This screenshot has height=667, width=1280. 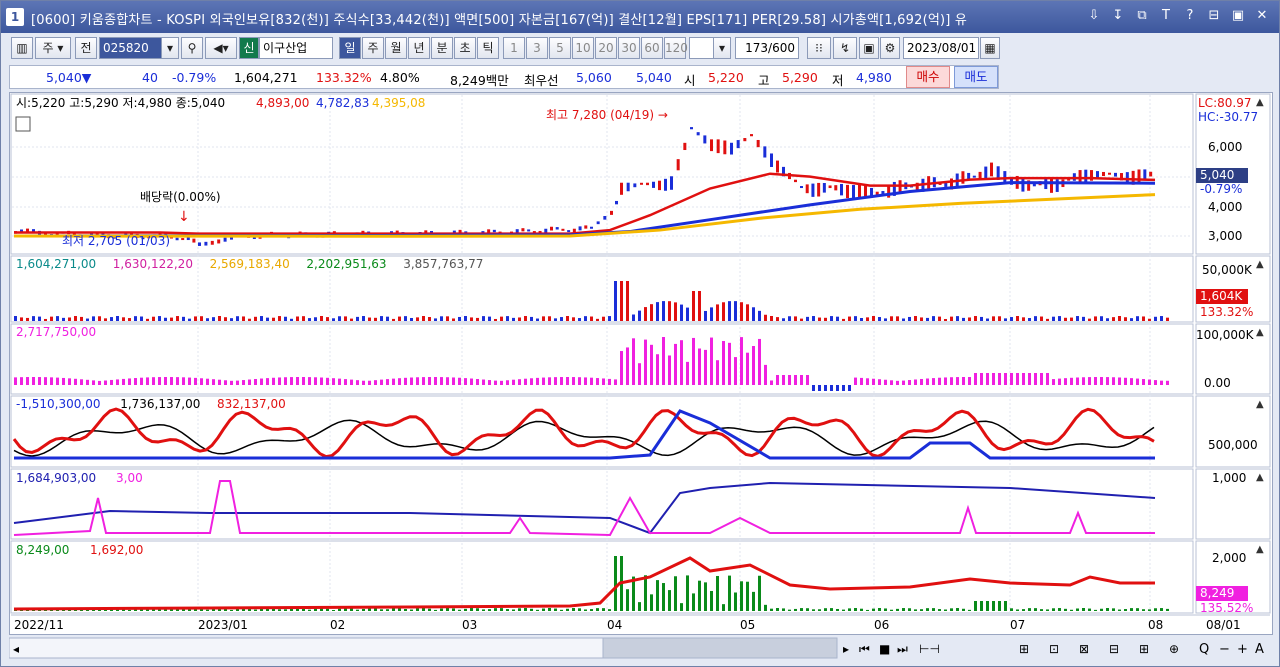 I want to click on num-60: 60, so click(x=652, y=48).